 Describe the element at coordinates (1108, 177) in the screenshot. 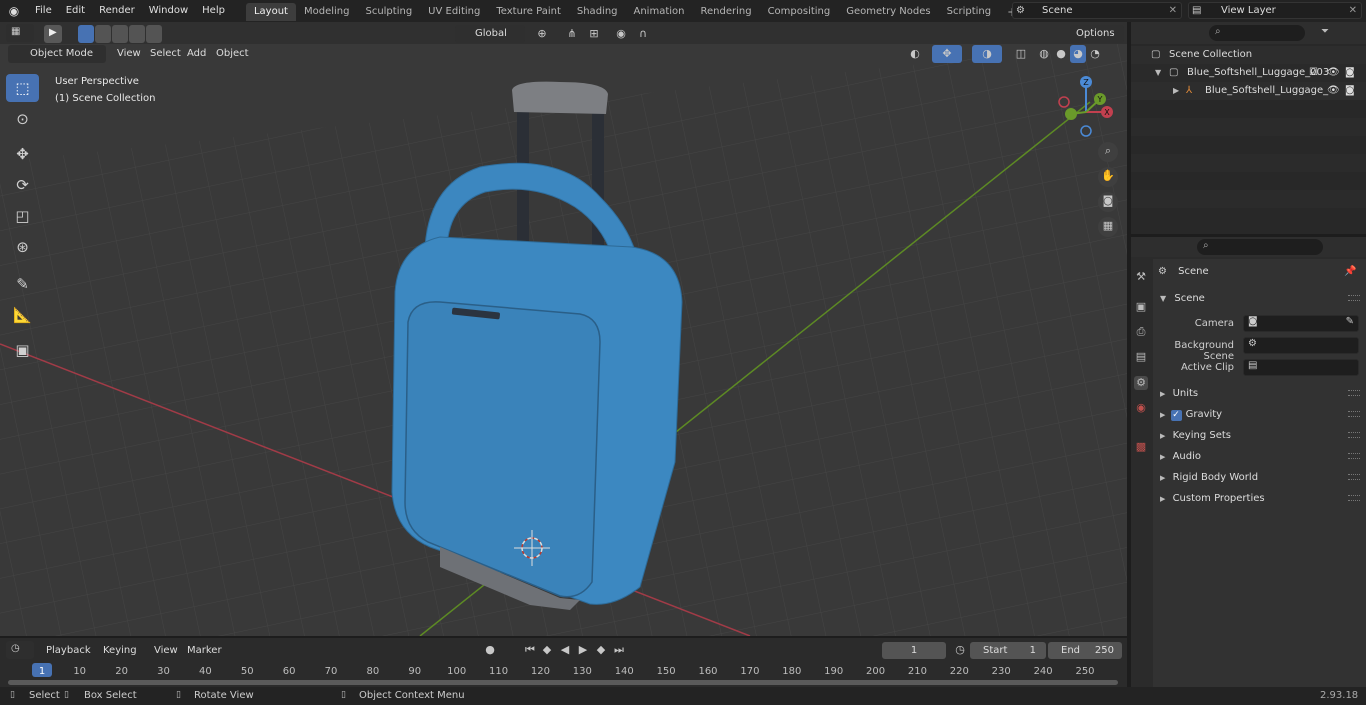

I see `hand-pan-icon: ✋` at that location.